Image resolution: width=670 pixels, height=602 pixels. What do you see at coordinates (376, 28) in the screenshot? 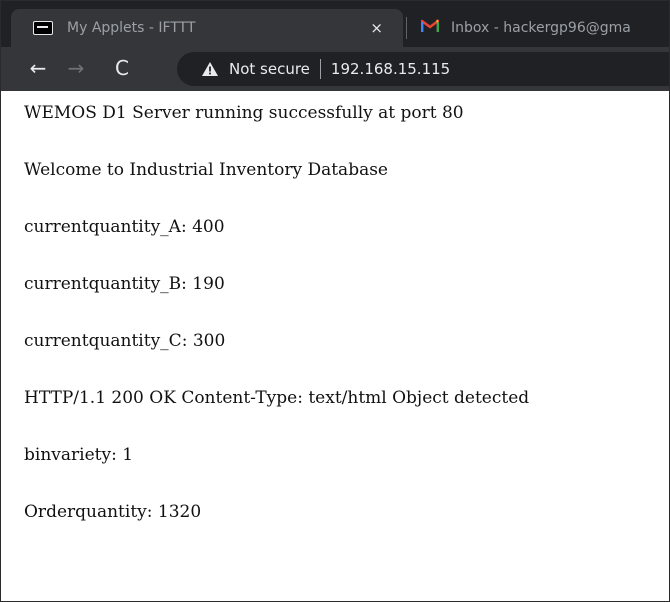
I see `tab-close-icon: ×` at bounding box center [376, 28].